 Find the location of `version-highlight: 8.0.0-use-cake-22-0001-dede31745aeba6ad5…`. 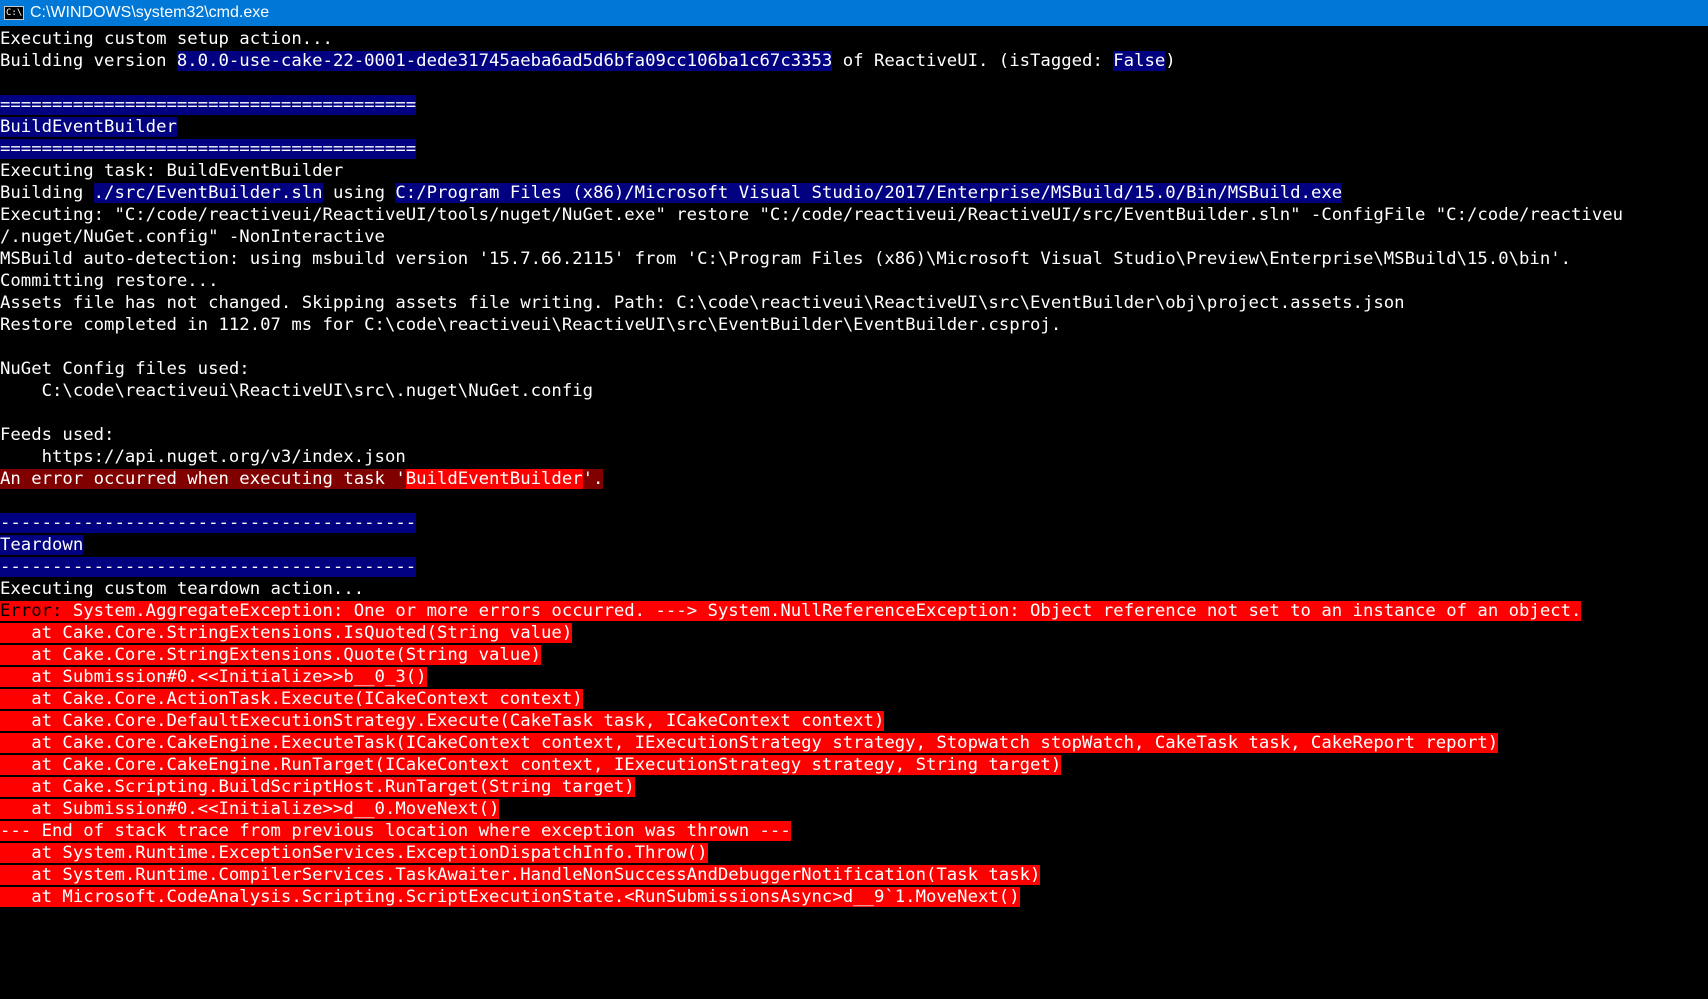

version-highlight: 8.0.0-use-cake-22-0001-dede31745aeba6ad5… is located at coordinates (504, 61).